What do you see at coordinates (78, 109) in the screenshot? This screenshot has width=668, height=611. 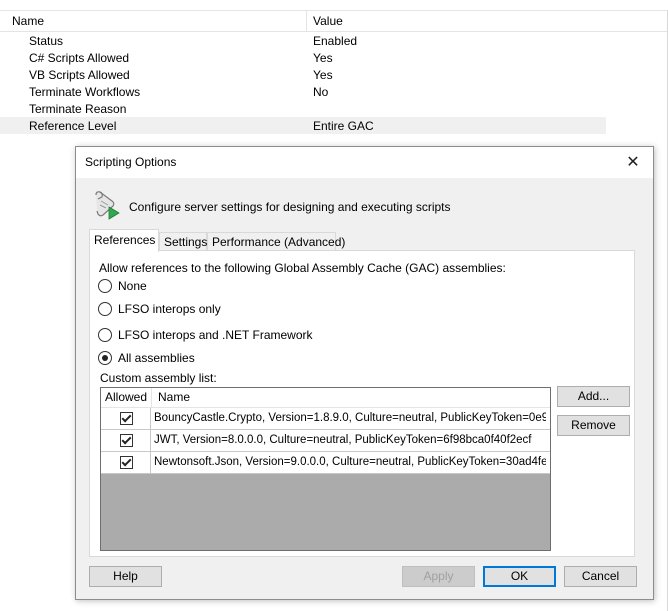 I see `property-name: Terminate Reason` at bounding box center [78, 109].